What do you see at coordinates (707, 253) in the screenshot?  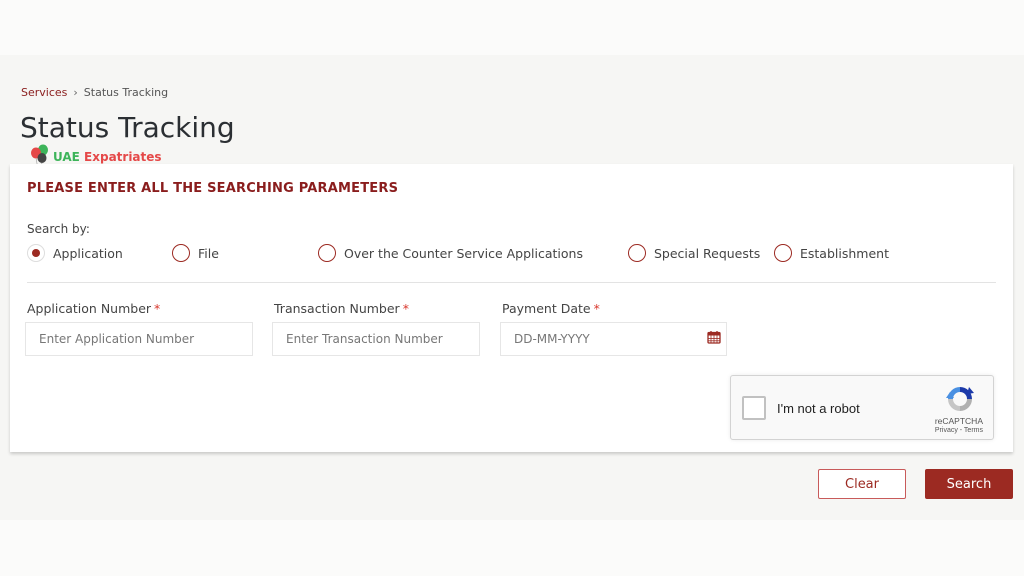 I see `radio-label: Special Requests` at bounding box center [707, 253].